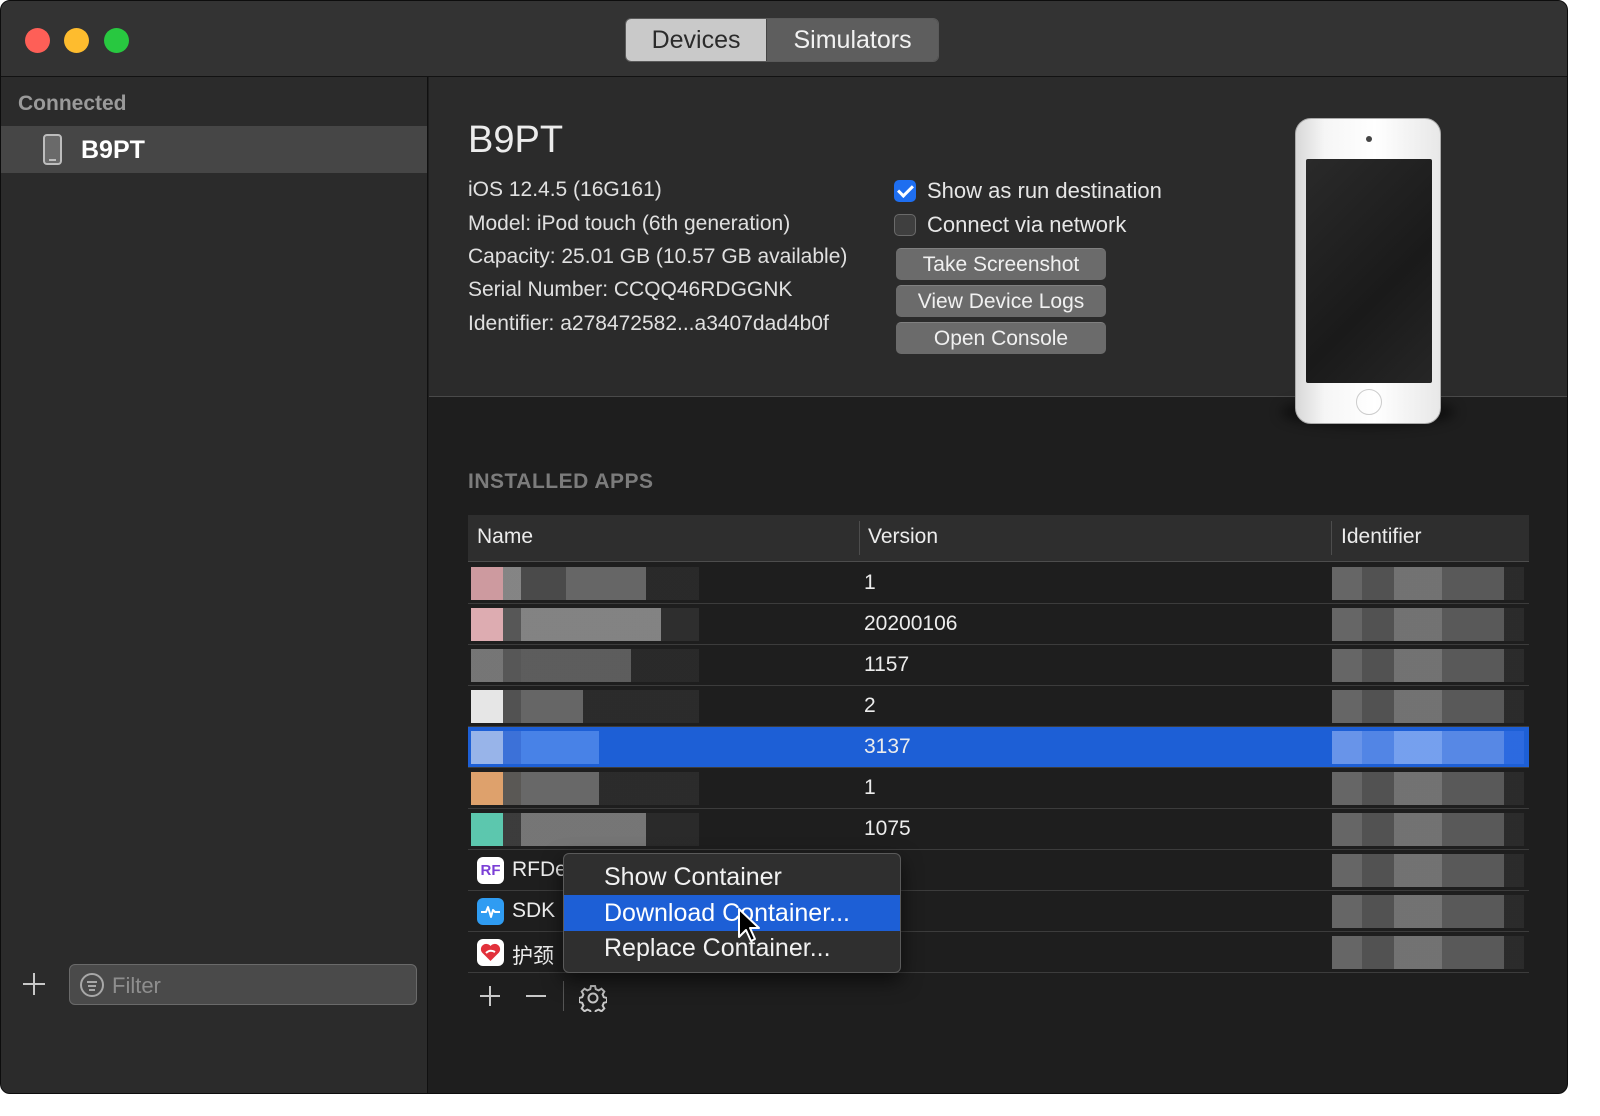  Describe the element at coordinates (516, 140) in the screenshot. I see `device-title: B9PT` at that location.